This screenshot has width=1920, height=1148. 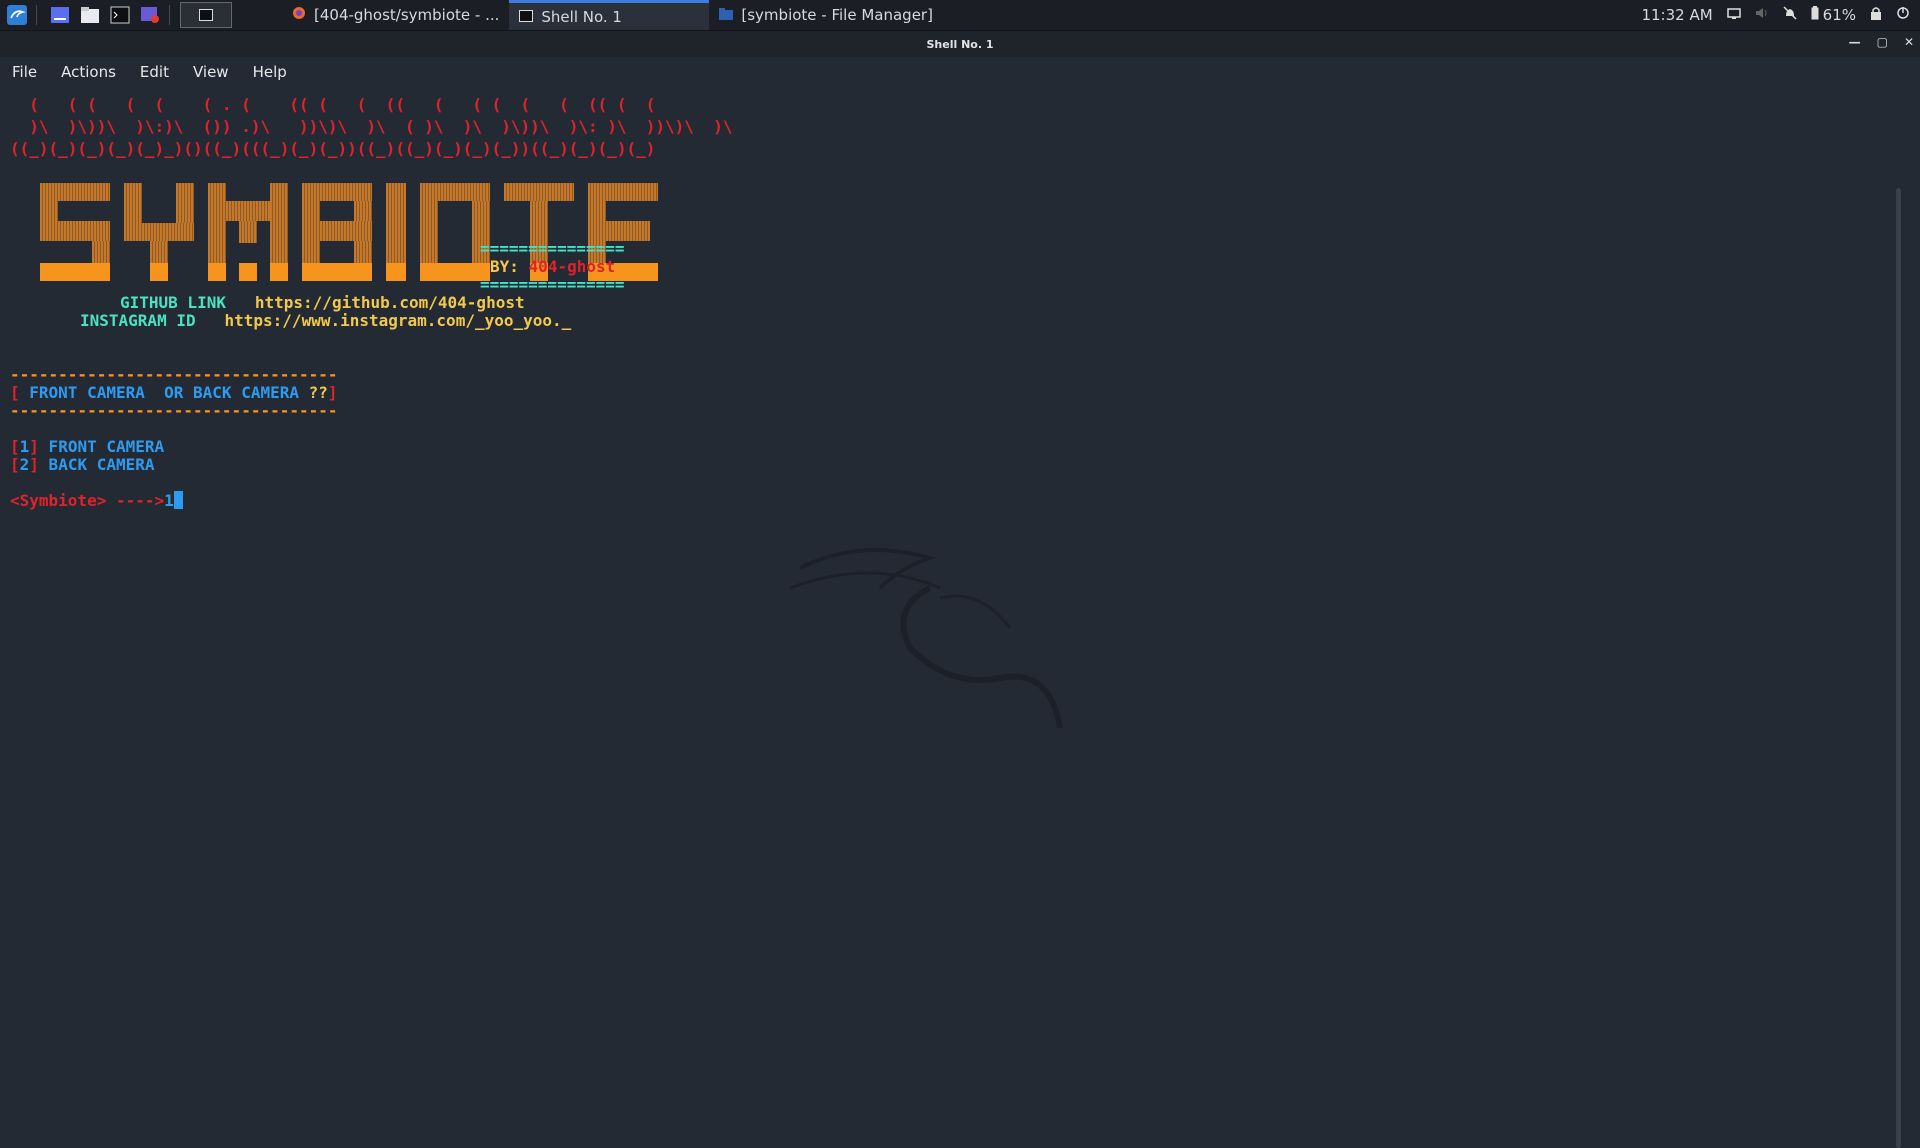 I want to click on folder-icon, so click(x=726, y=15).